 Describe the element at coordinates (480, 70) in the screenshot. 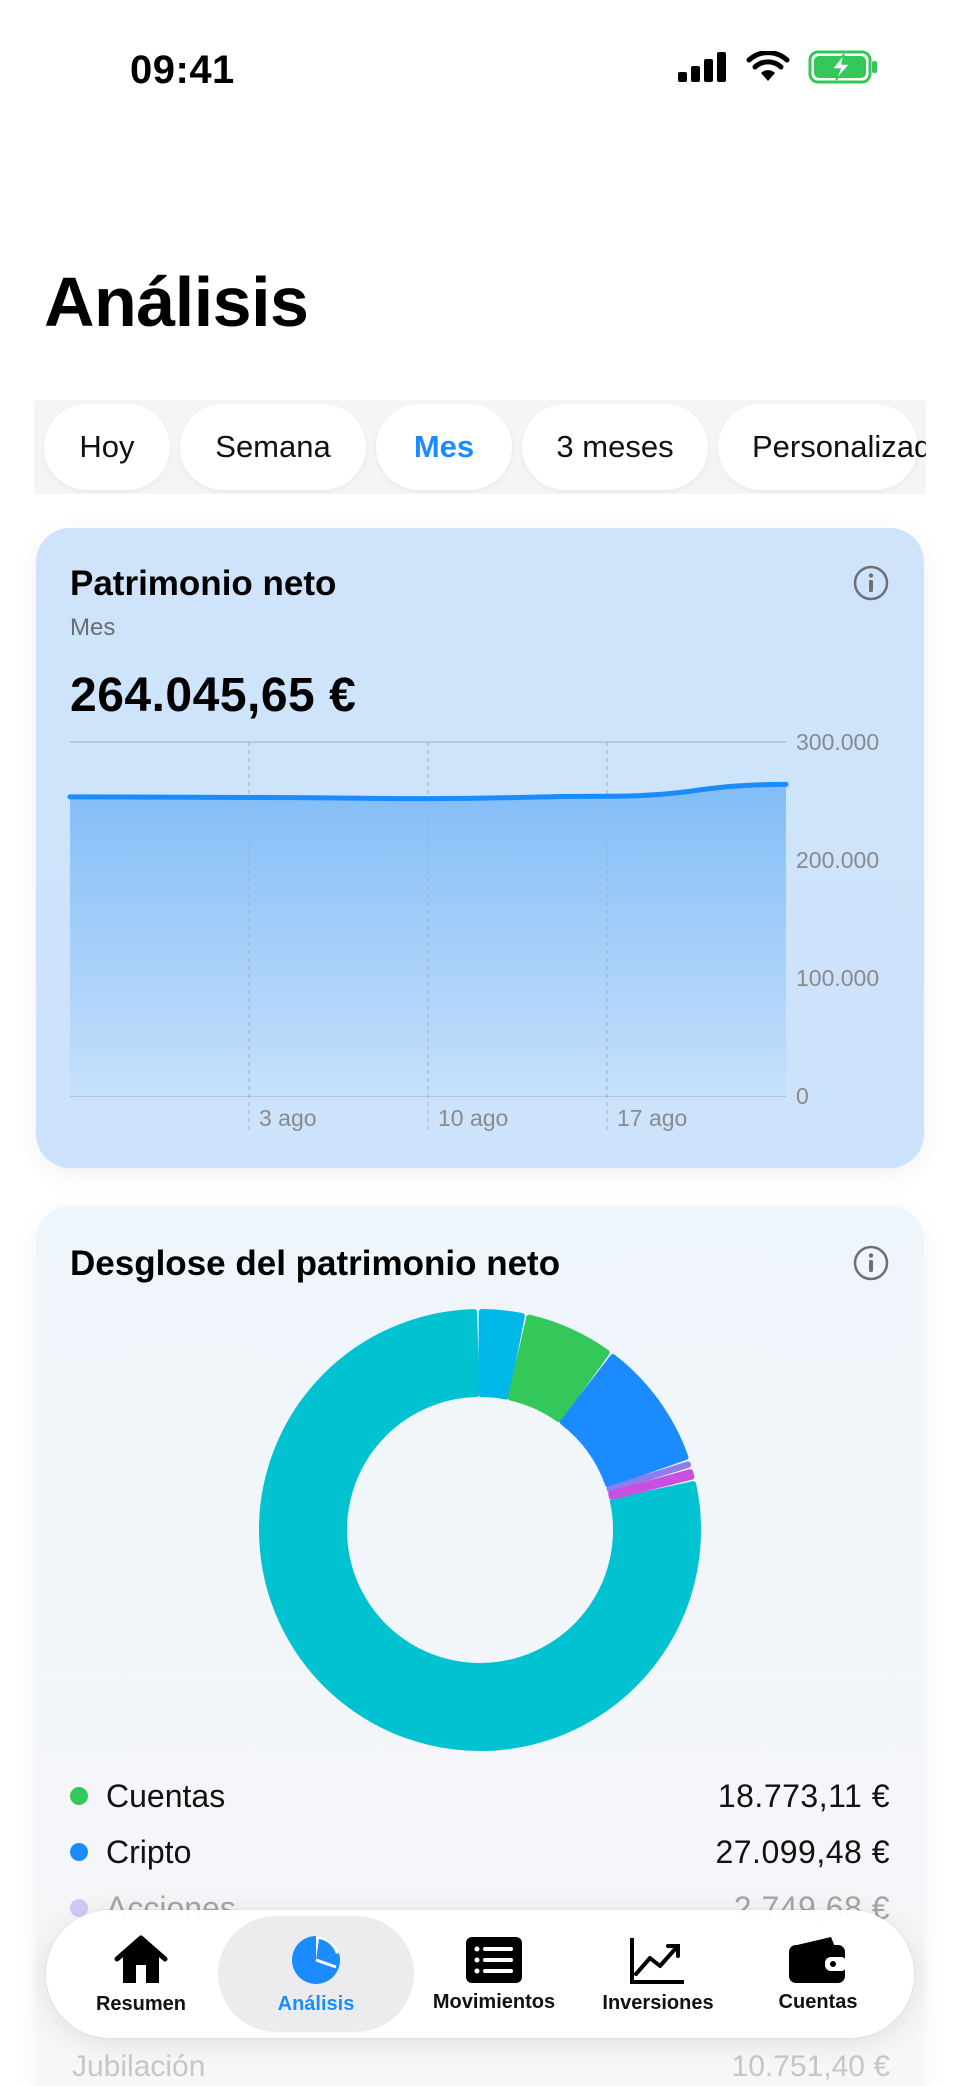

I see `status-bar: 09:41` at that location.